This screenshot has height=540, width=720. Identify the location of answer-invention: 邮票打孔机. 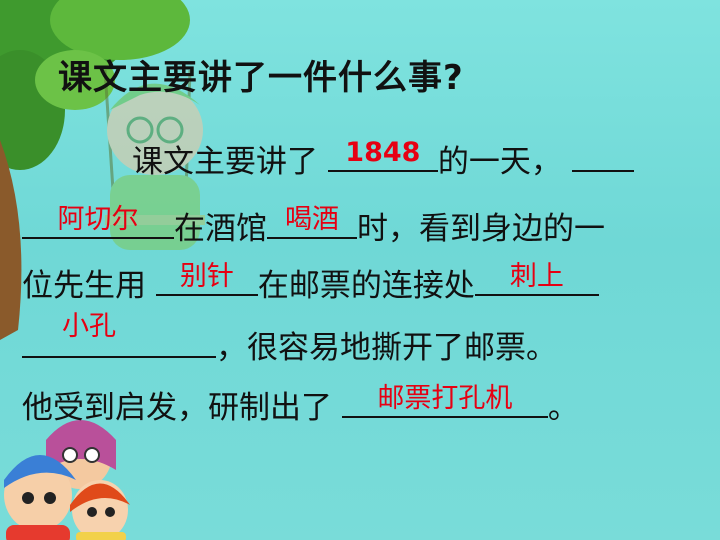
(445, 398).